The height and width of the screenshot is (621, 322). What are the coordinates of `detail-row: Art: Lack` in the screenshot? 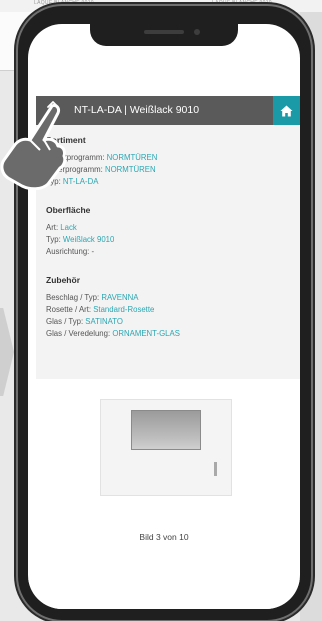 It's located at (61, 227).